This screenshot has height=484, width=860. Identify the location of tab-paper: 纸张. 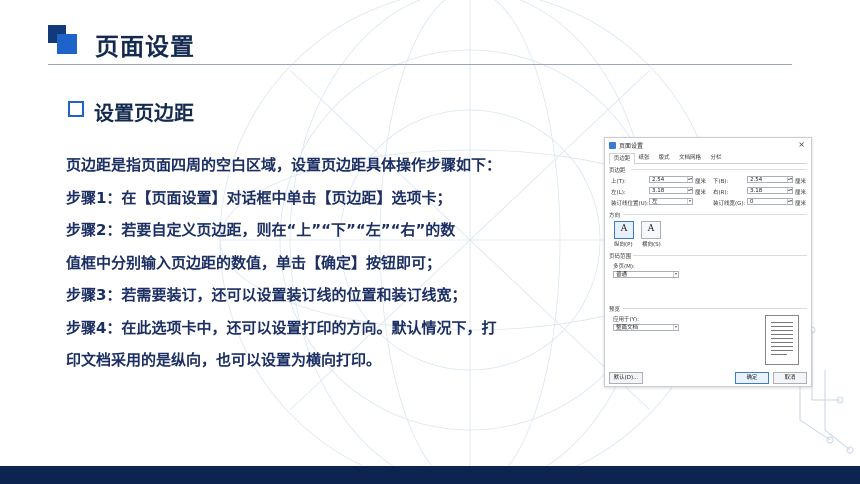
(644, 158).